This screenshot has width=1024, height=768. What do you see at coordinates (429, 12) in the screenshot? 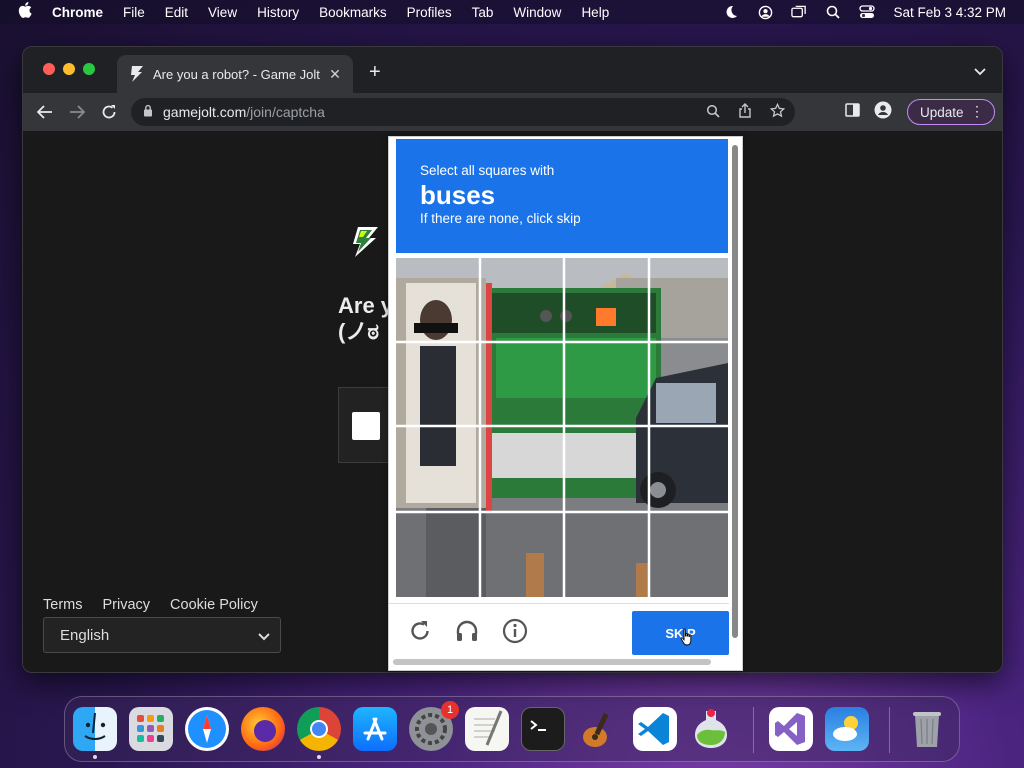
I see `menu-profiles: Profiles` at bounding box center [429, 12].